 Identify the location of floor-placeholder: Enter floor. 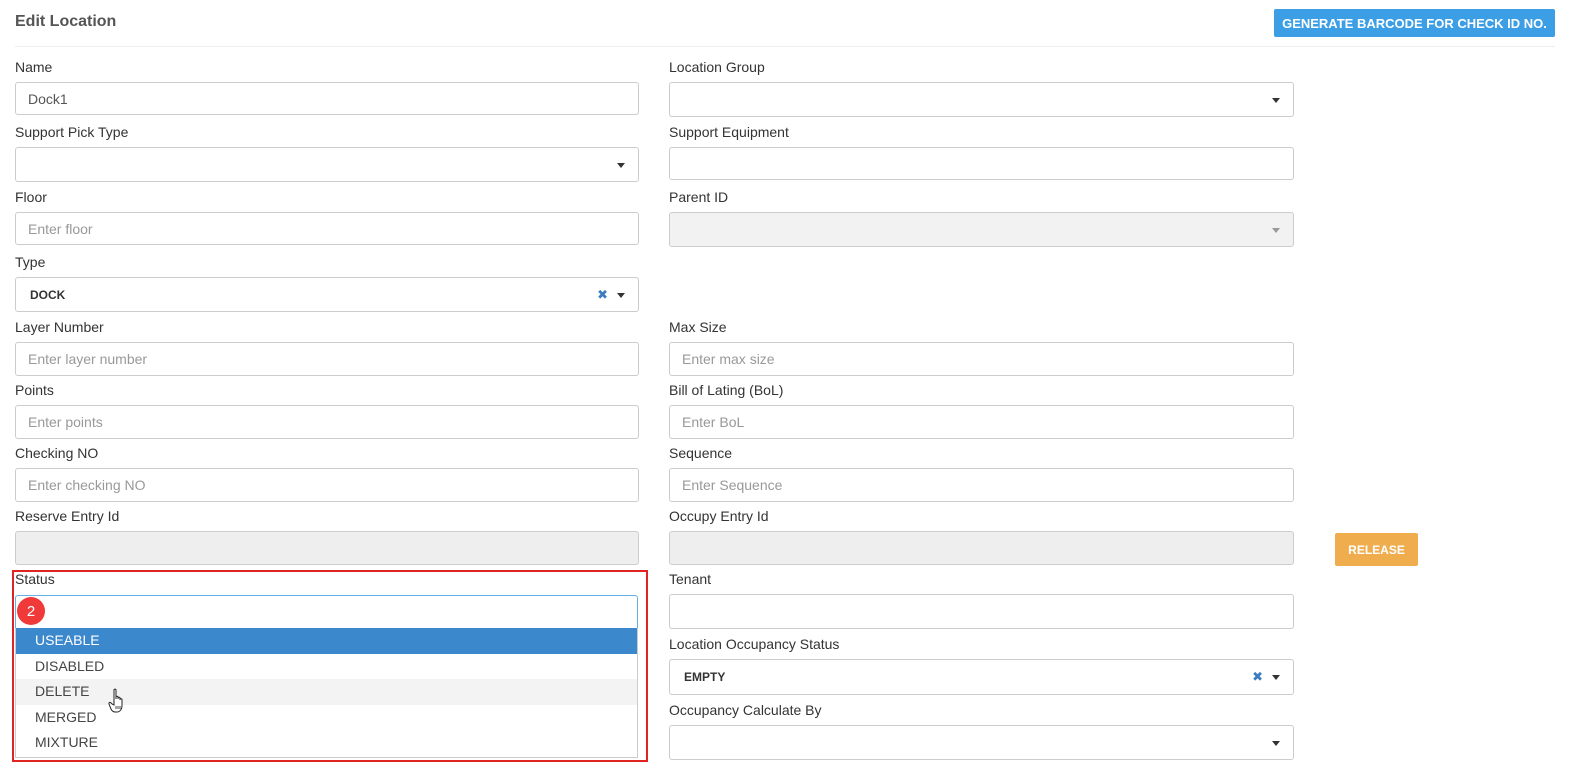
(60, 228).